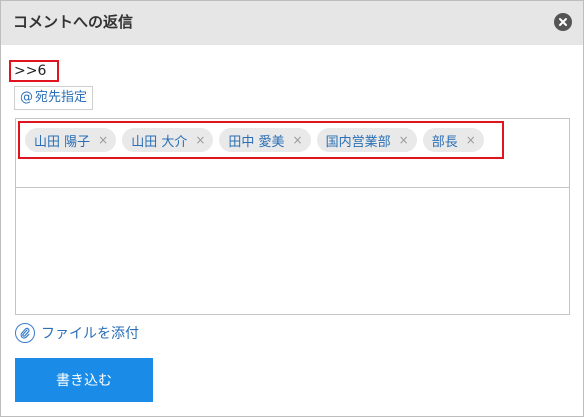 This screenshot has width=584, height=417. I want to click on reply-prefix: >>6, so click(34, 71).